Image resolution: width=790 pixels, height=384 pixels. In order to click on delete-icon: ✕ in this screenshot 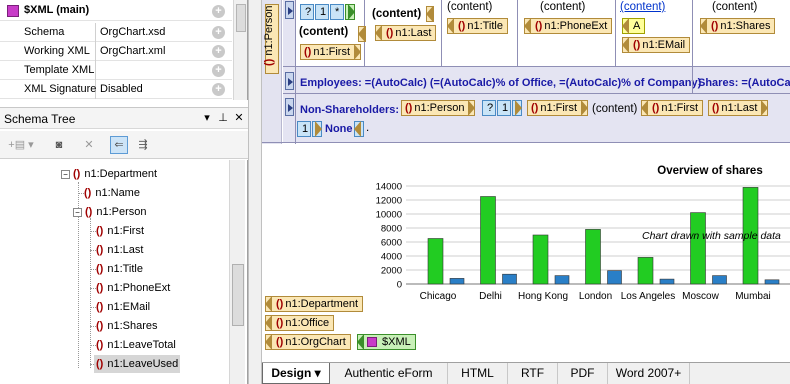, I will do `click(89, 145)`.